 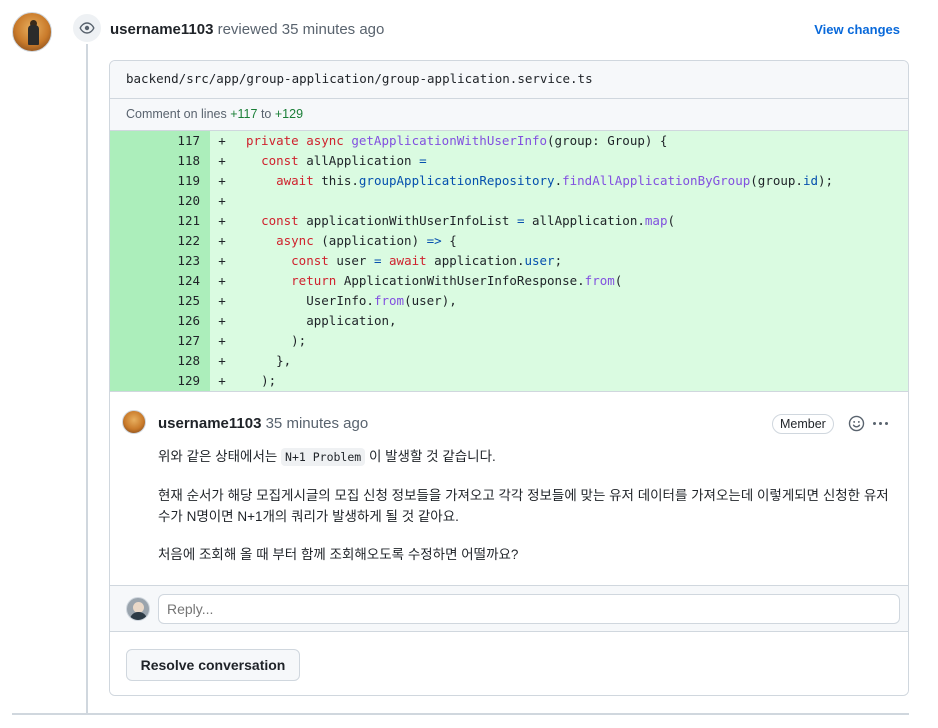 I want to click on review-action: reviewed, so click(x=247, y=29).